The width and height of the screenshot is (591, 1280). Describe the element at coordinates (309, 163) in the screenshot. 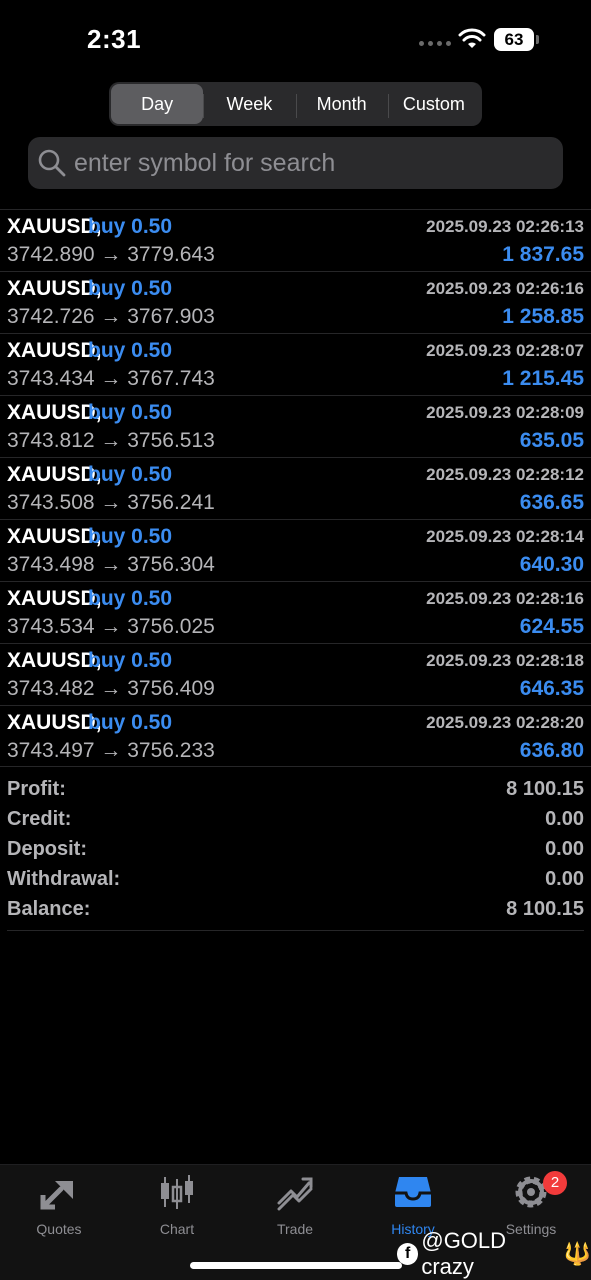

I see `search-input` at that location.